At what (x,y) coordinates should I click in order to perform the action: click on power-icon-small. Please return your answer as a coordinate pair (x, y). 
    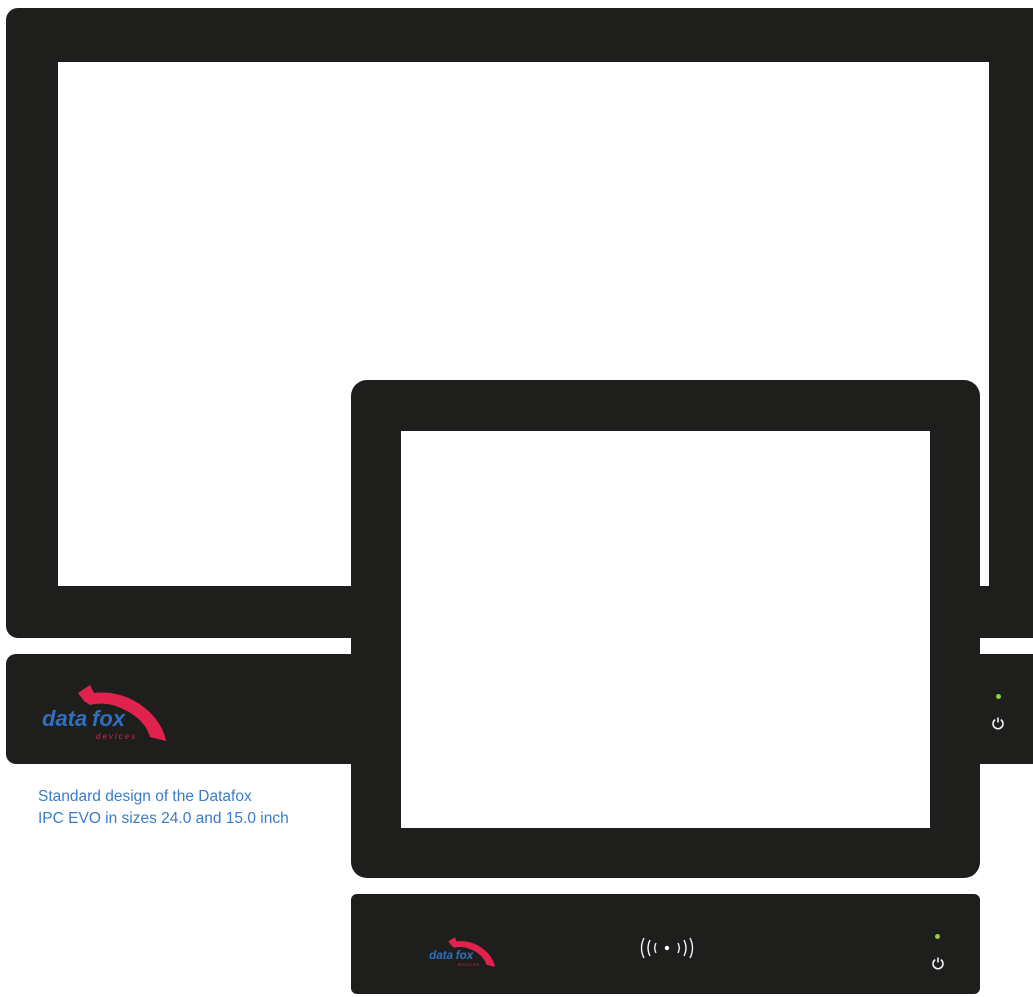
    Looking at the image, I should click on (938, 963).